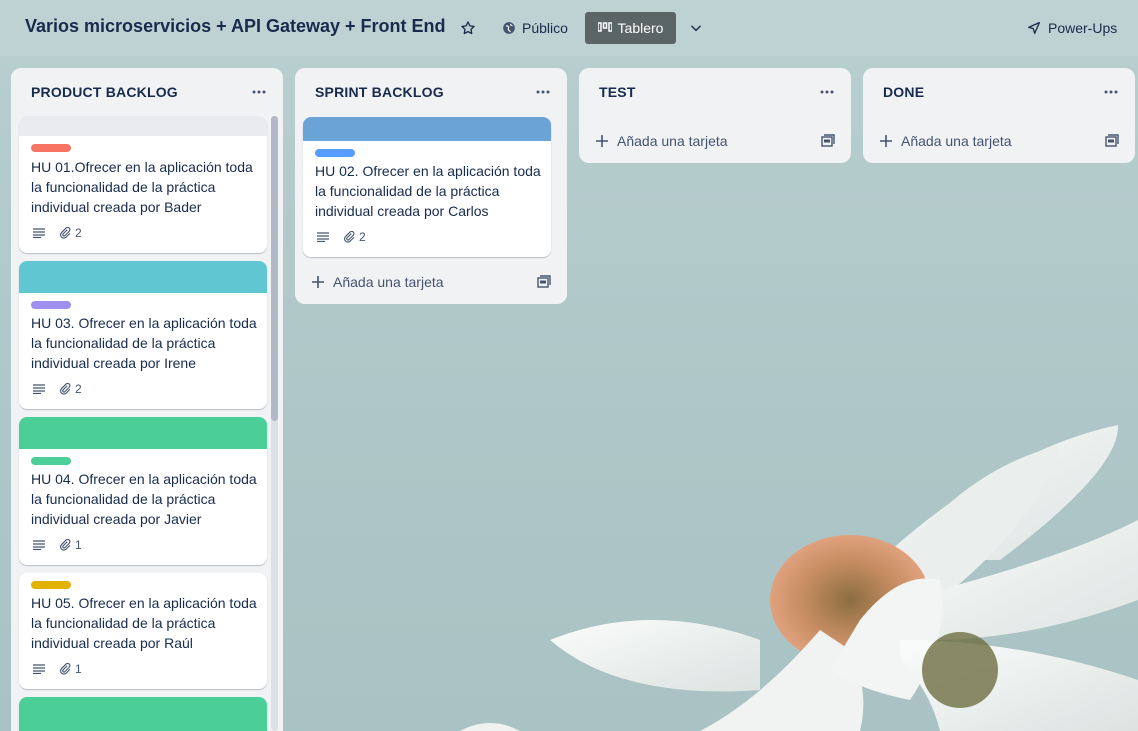  Describe the element at coordinates (640, 28) in the screenshot. I see `board-view-label: Tablero` at that location.